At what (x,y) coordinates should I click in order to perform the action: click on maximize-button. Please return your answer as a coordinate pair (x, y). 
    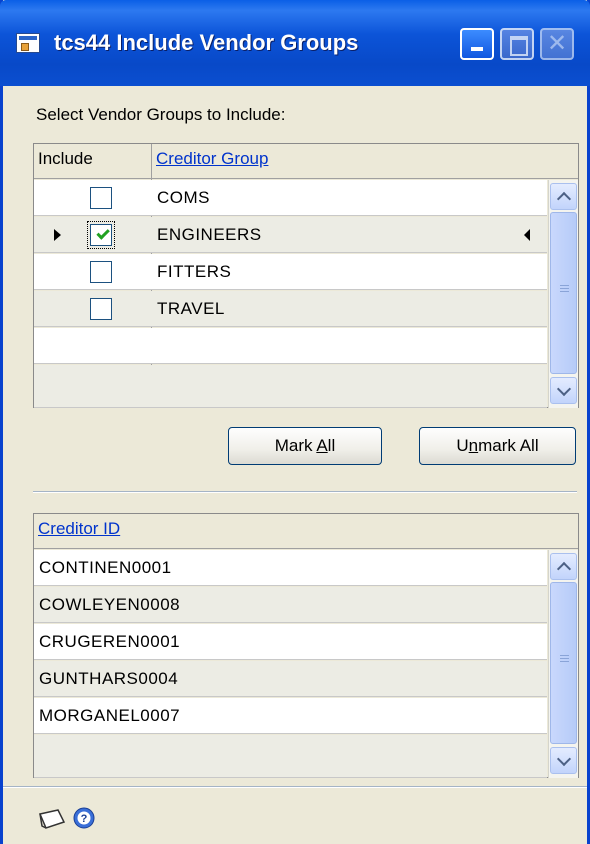
    Looking at the image, I should click on (517, 44).